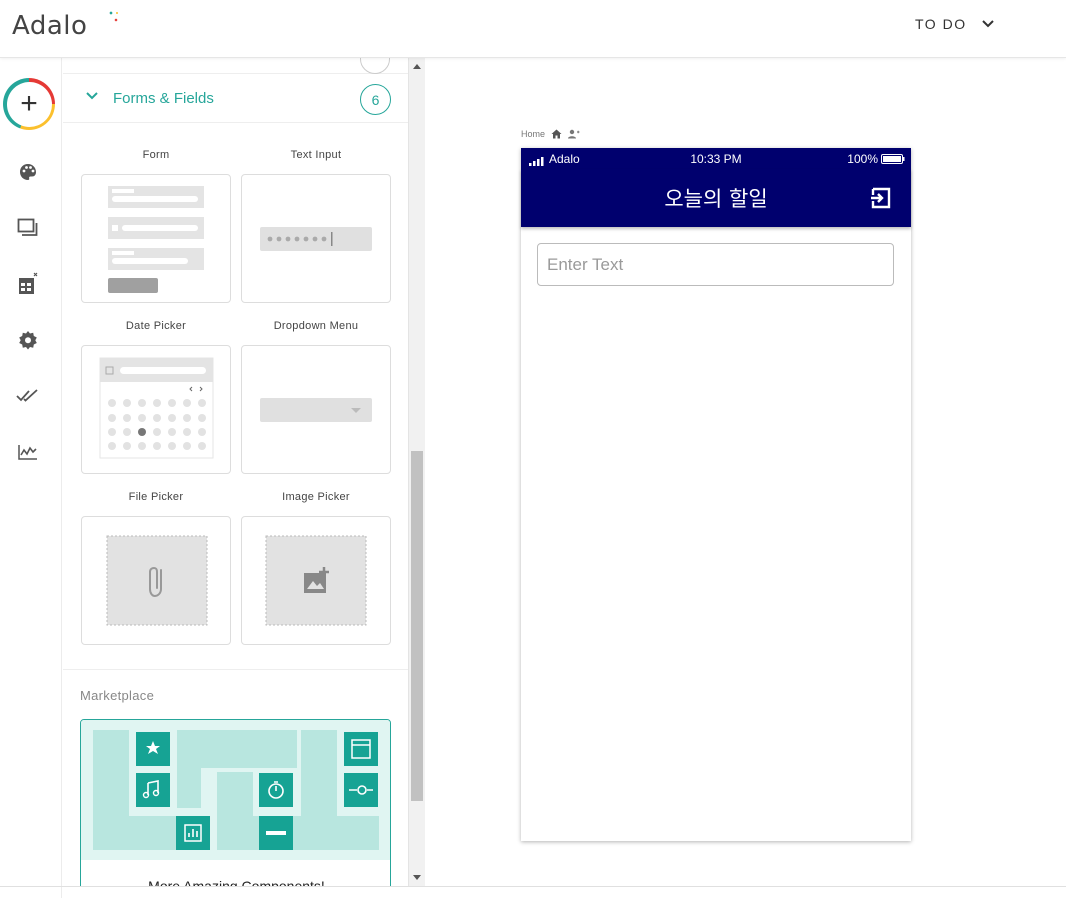  What do you see at coordinates (117, 695) in the screenshot?
I see `marketplace-label: Marketplace` at bounding box center [117, 695].